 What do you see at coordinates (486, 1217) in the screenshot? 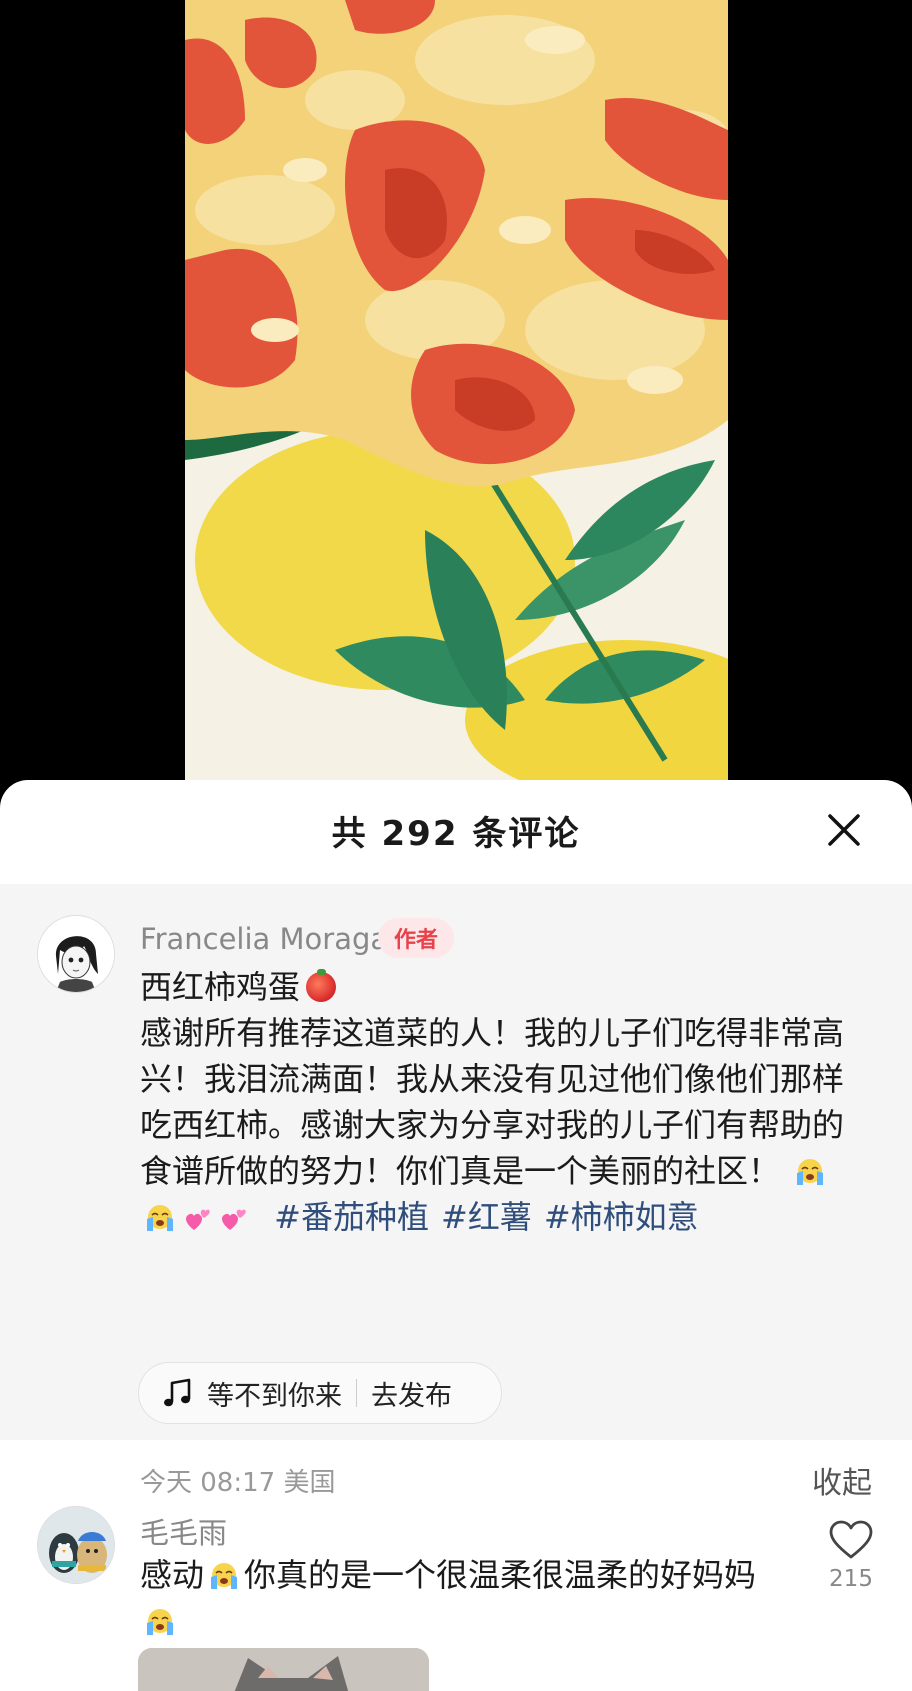
I see `hashtag-link: #红薯` at bounding box center [486, 1217].